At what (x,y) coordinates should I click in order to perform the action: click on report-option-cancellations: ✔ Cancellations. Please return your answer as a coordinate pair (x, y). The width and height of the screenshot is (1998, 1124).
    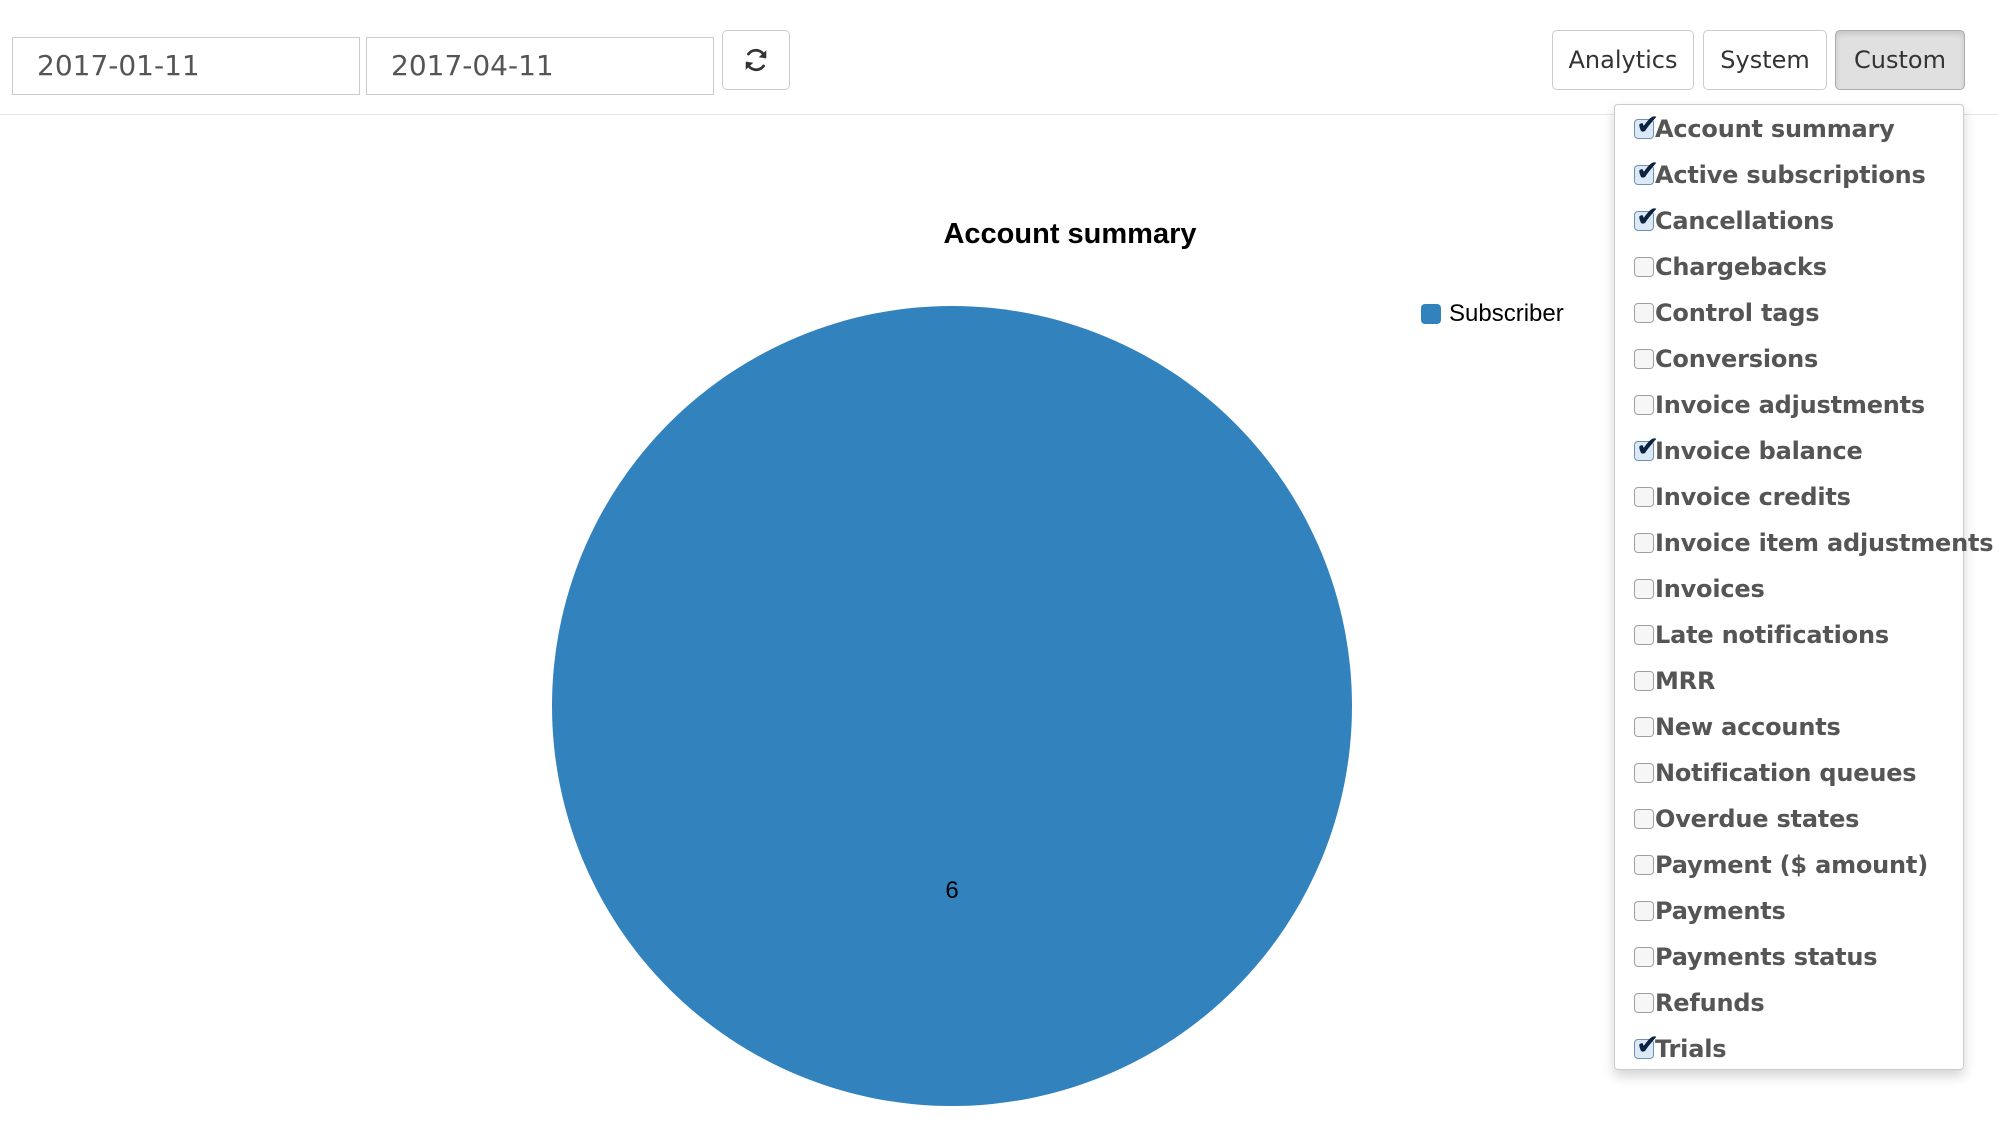
    Looking at the image, I should click on (1734, 221).